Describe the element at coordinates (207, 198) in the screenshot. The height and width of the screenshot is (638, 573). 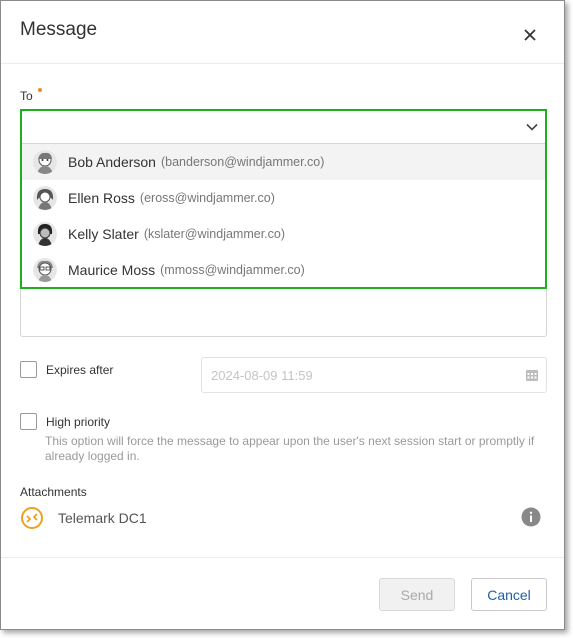
I see `option-email: (eross@windjammer.co)` at that location.